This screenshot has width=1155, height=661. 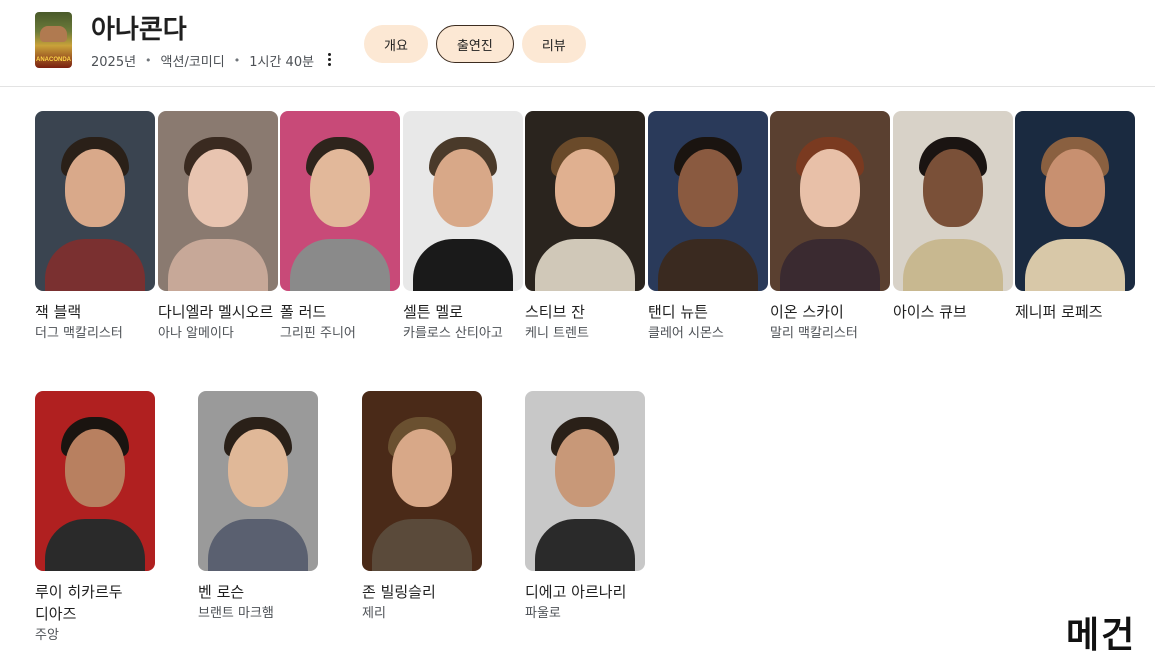 I want to click on cast-role: 말리 맥칼리스터, so click(x=814, y=333).